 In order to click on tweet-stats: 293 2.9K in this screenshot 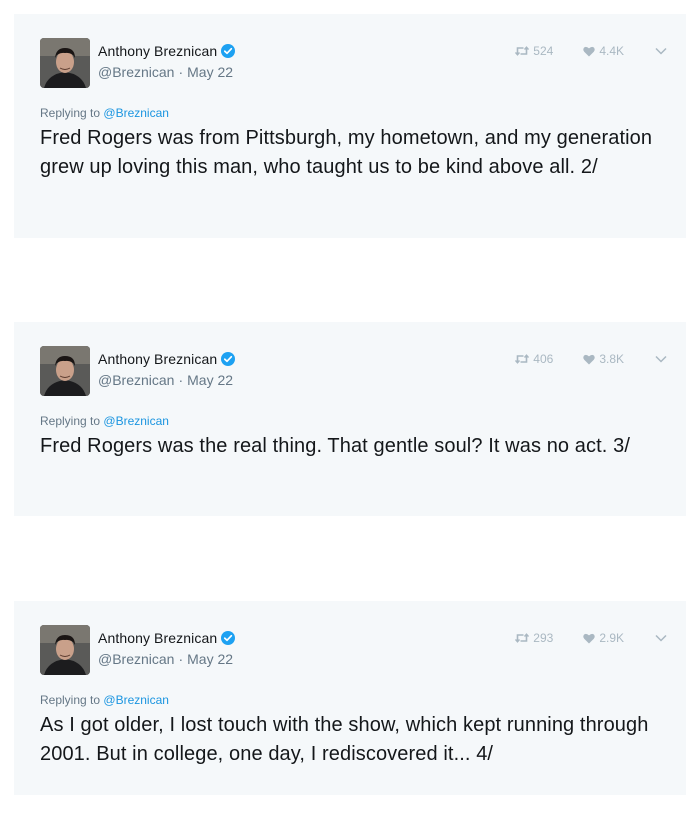, I will do `click(591, 638)`.